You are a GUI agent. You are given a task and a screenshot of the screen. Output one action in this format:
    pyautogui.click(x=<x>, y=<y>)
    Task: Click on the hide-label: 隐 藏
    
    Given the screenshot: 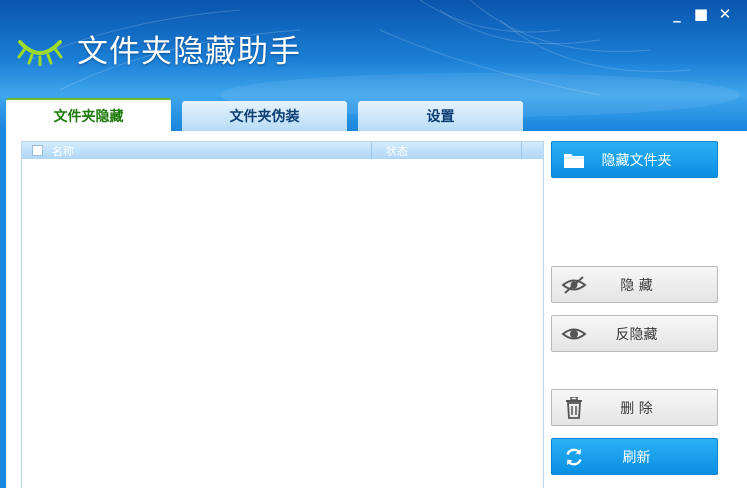 What is the action you would take?
    pyautogui.click(x=636, y=285)
    